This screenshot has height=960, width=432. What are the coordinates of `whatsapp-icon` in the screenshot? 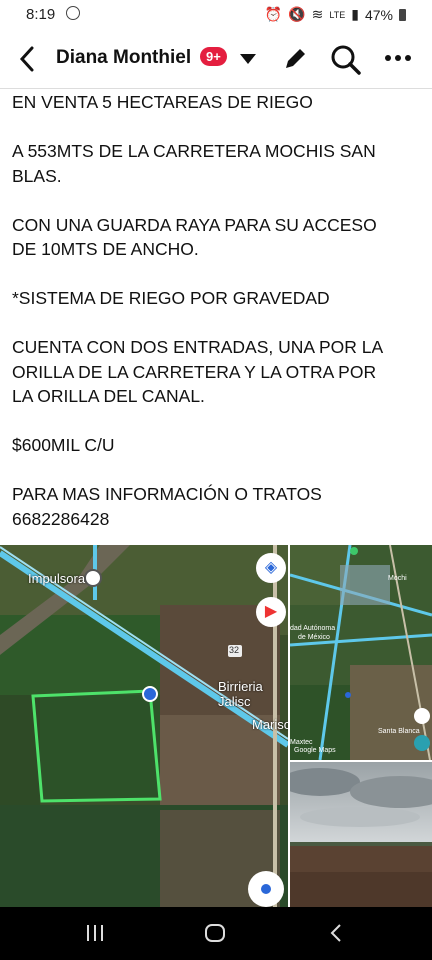 It's located at (73, 13).